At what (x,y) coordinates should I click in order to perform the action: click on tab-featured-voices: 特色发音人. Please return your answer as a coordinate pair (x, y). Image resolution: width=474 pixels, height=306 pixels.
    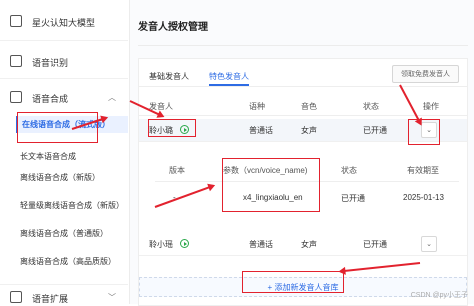
    Looking at the image, I should click on (229, 76).